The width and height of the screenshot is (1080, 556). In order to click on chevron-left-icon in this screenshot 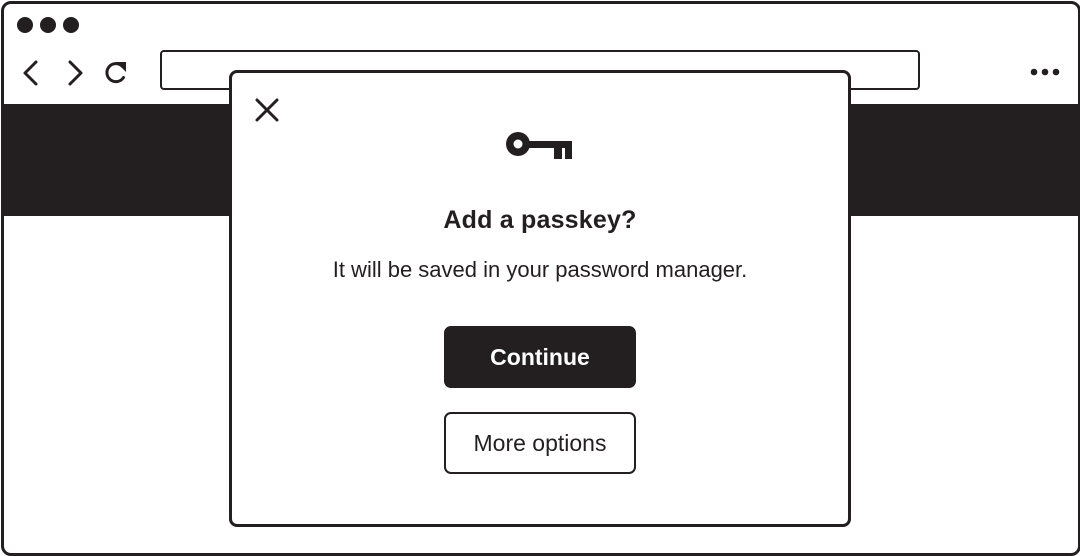, I will do `click(30, 73)`.